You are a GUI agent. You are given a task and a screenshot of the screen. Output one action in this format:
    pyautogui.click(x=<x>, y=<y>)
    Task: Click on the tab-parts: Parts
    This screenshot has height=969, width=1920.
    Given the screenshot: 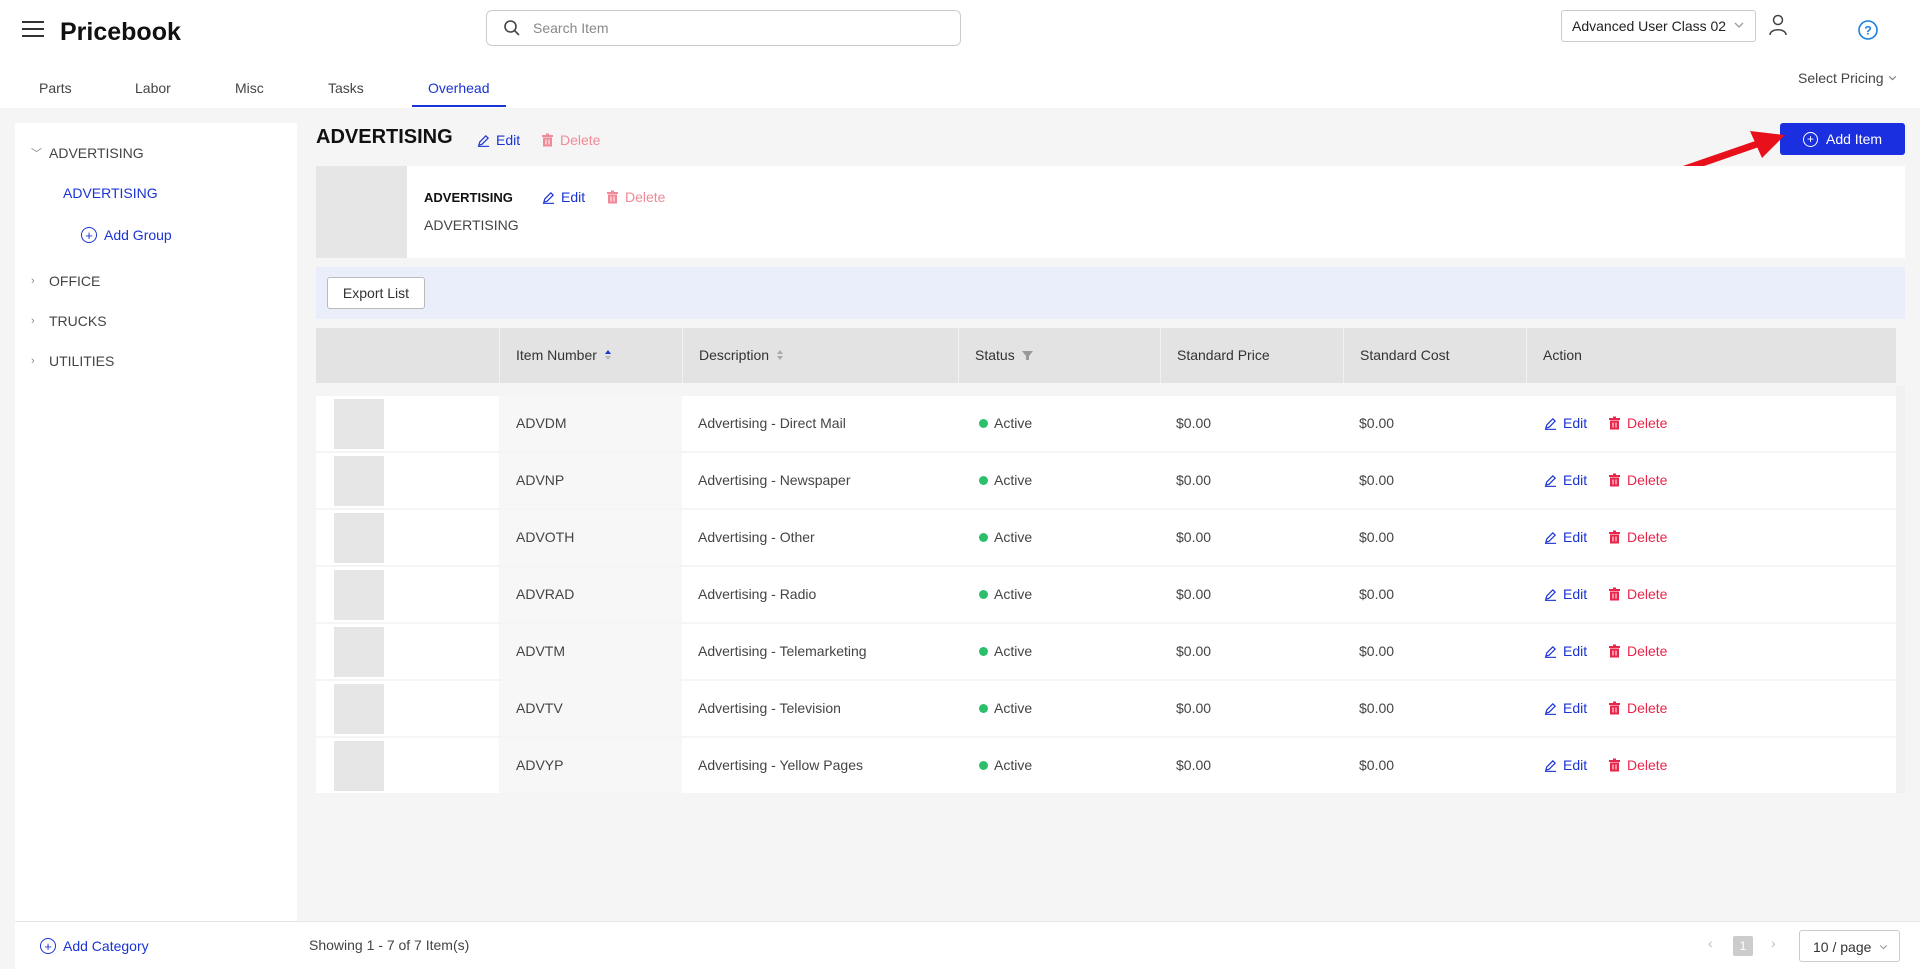 What is the action you would take?
    pyautogui.click(x=55, y=92)
    